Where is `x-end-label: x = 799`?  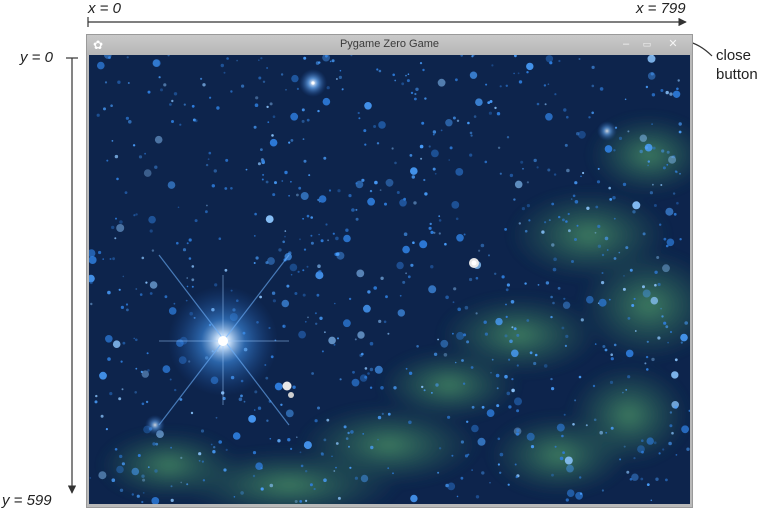
x-end-label: x = 799 is located at coordinates (661, 8).